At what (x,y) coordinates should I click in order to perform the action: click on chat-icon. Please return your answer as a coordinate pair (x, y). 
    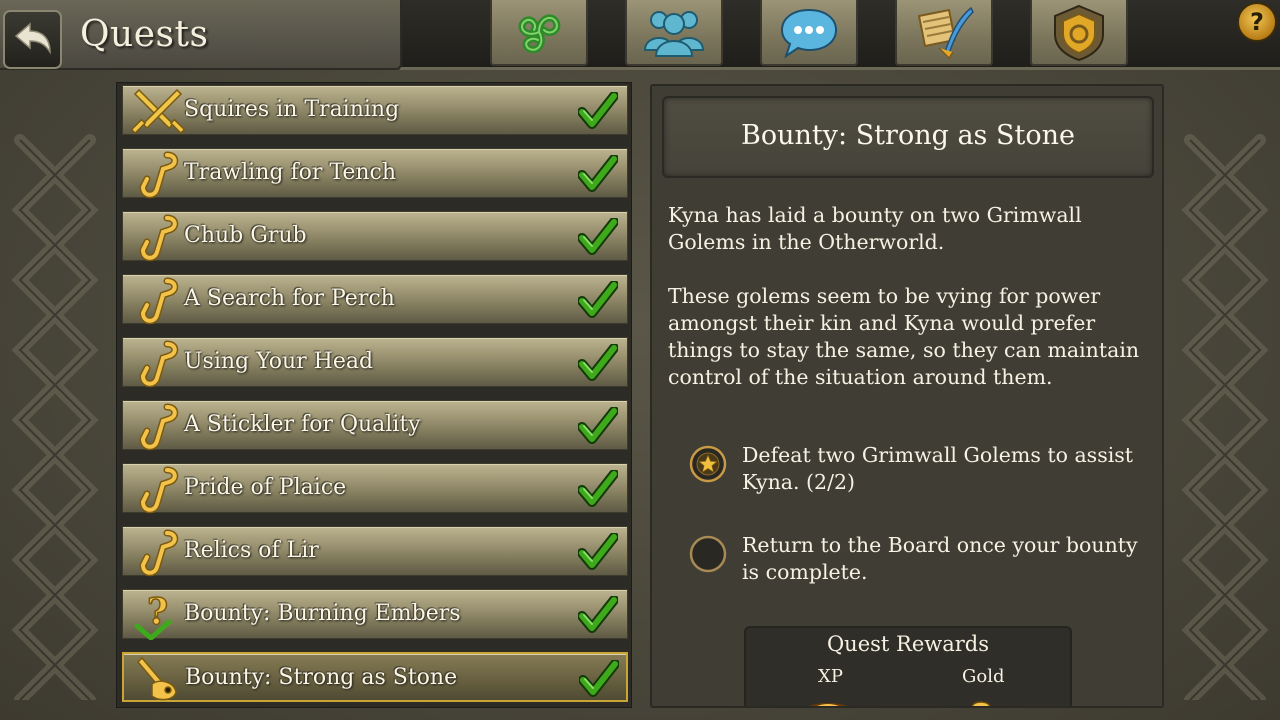
    Looking at the image, I should click on (809, 33).